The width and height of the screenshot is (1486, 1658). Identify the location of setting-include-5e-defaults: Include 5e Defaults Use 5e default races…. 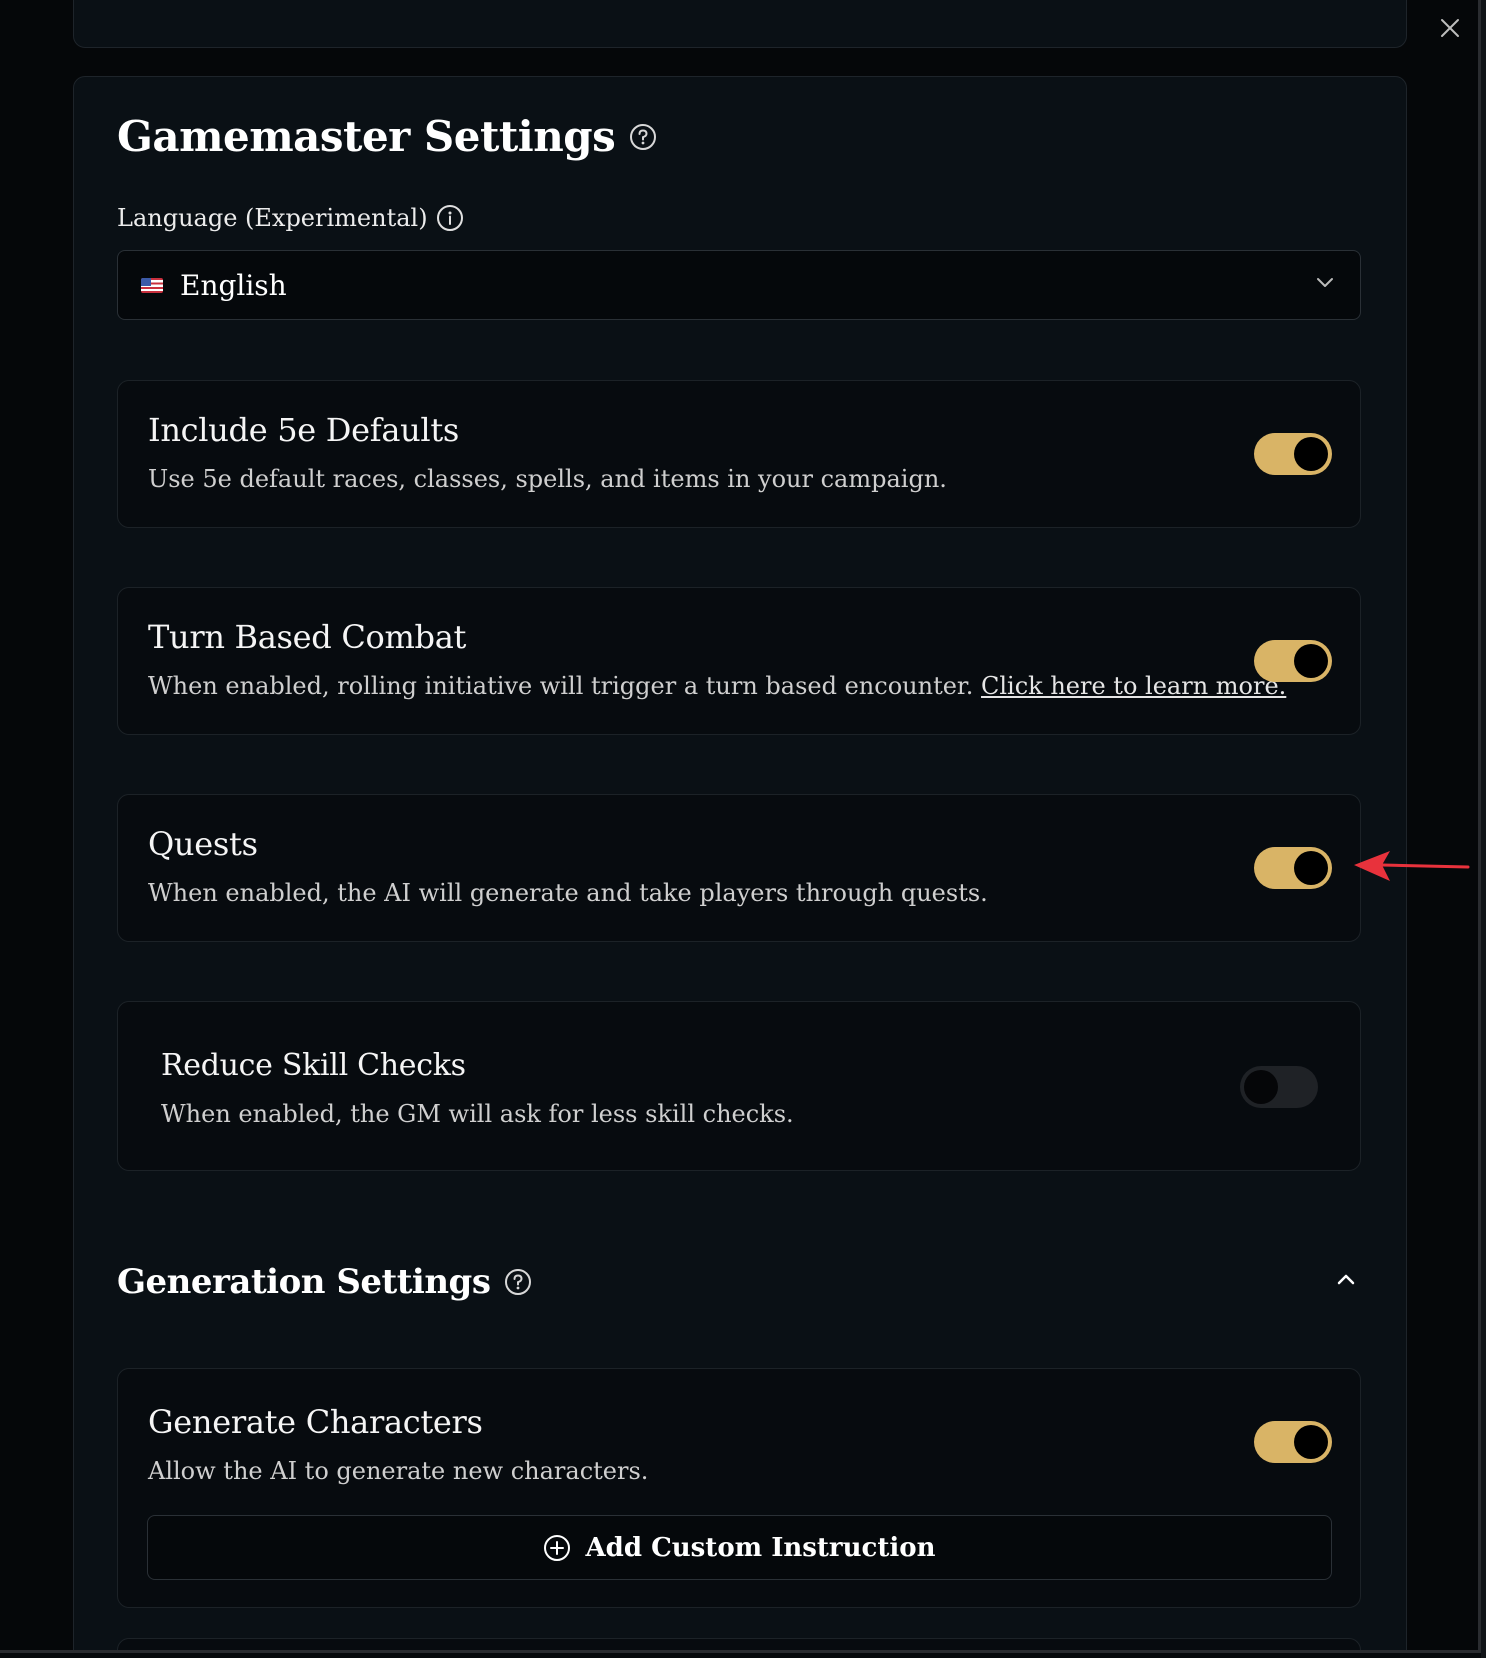
(739, 454).